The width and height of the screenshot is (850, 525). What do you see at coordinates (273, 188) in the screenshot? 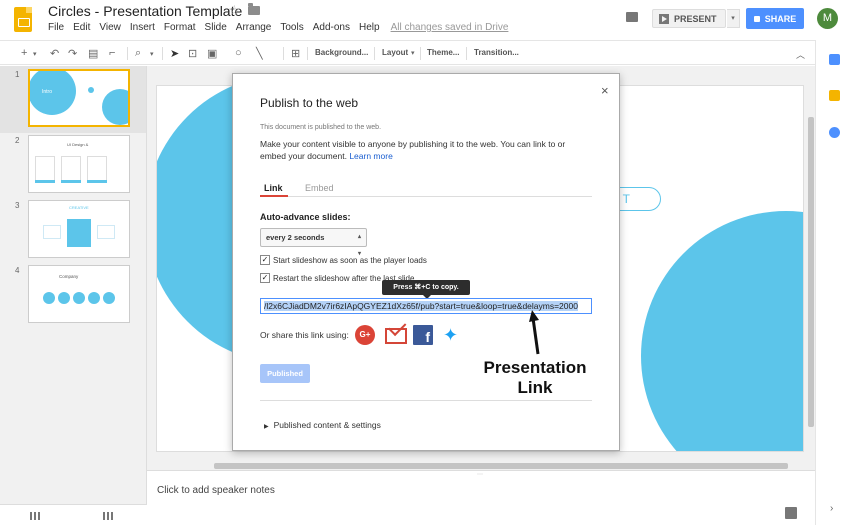
I see `tab-link: Link` at bounding box center [273, 188].